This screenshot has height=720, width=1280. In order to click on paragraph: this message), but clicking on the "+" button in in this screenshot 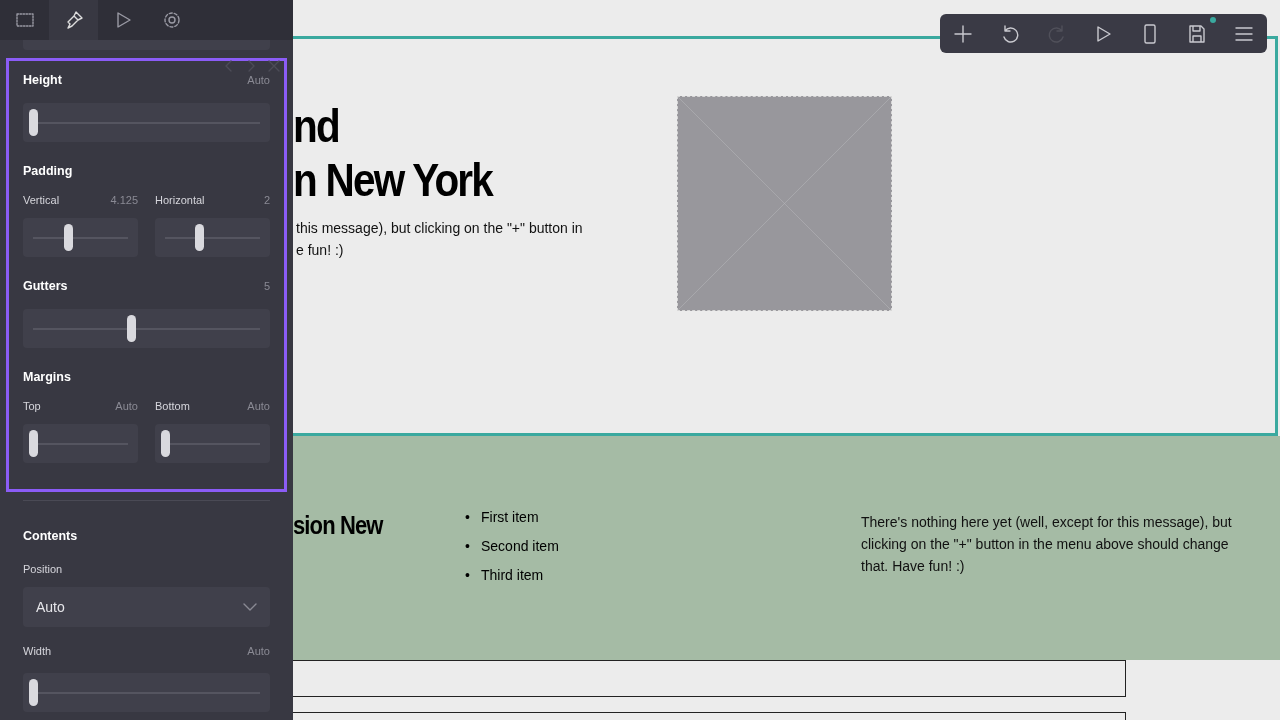, I will do `click(440, 228)`.